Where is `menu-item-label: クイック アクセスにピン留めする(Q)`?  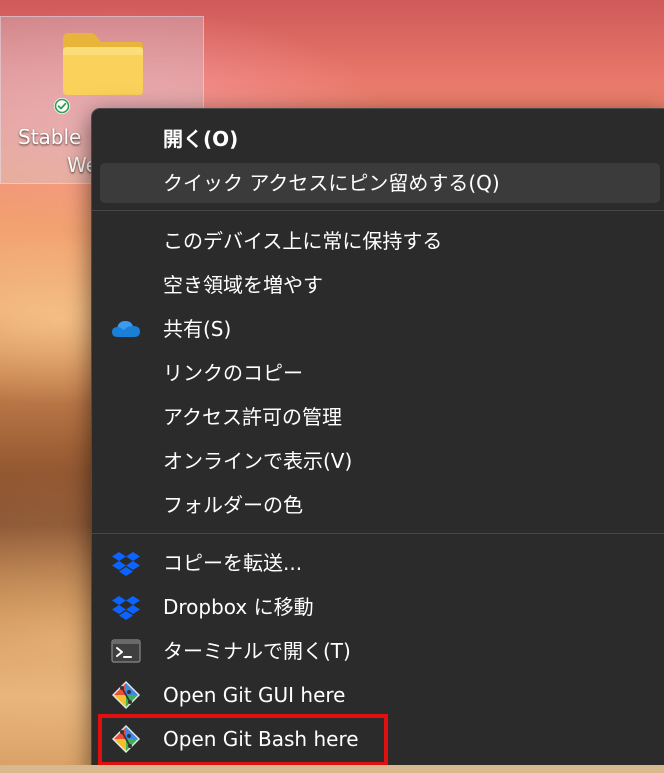 menu-item-label: クイック アクセスにピン留めする(Q) is located at coordinates (331, 183).